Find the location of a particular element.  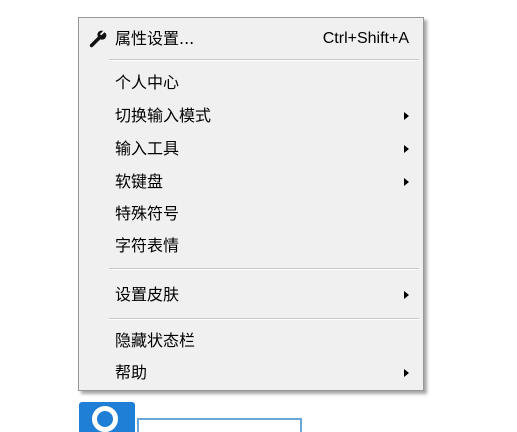

menu-item-label: 特殊符号 is located at coordinates (147, 213).